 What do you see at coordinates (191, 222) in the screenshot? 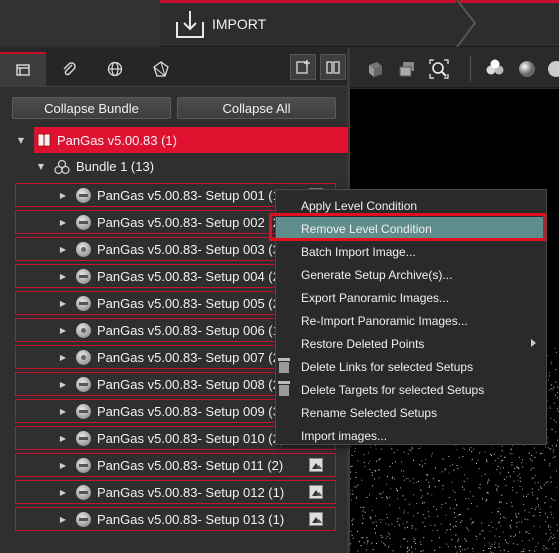
I see `setup-label: PanGas v5.00.83- Setup 002 (2)` at bounding box center [191, 222].